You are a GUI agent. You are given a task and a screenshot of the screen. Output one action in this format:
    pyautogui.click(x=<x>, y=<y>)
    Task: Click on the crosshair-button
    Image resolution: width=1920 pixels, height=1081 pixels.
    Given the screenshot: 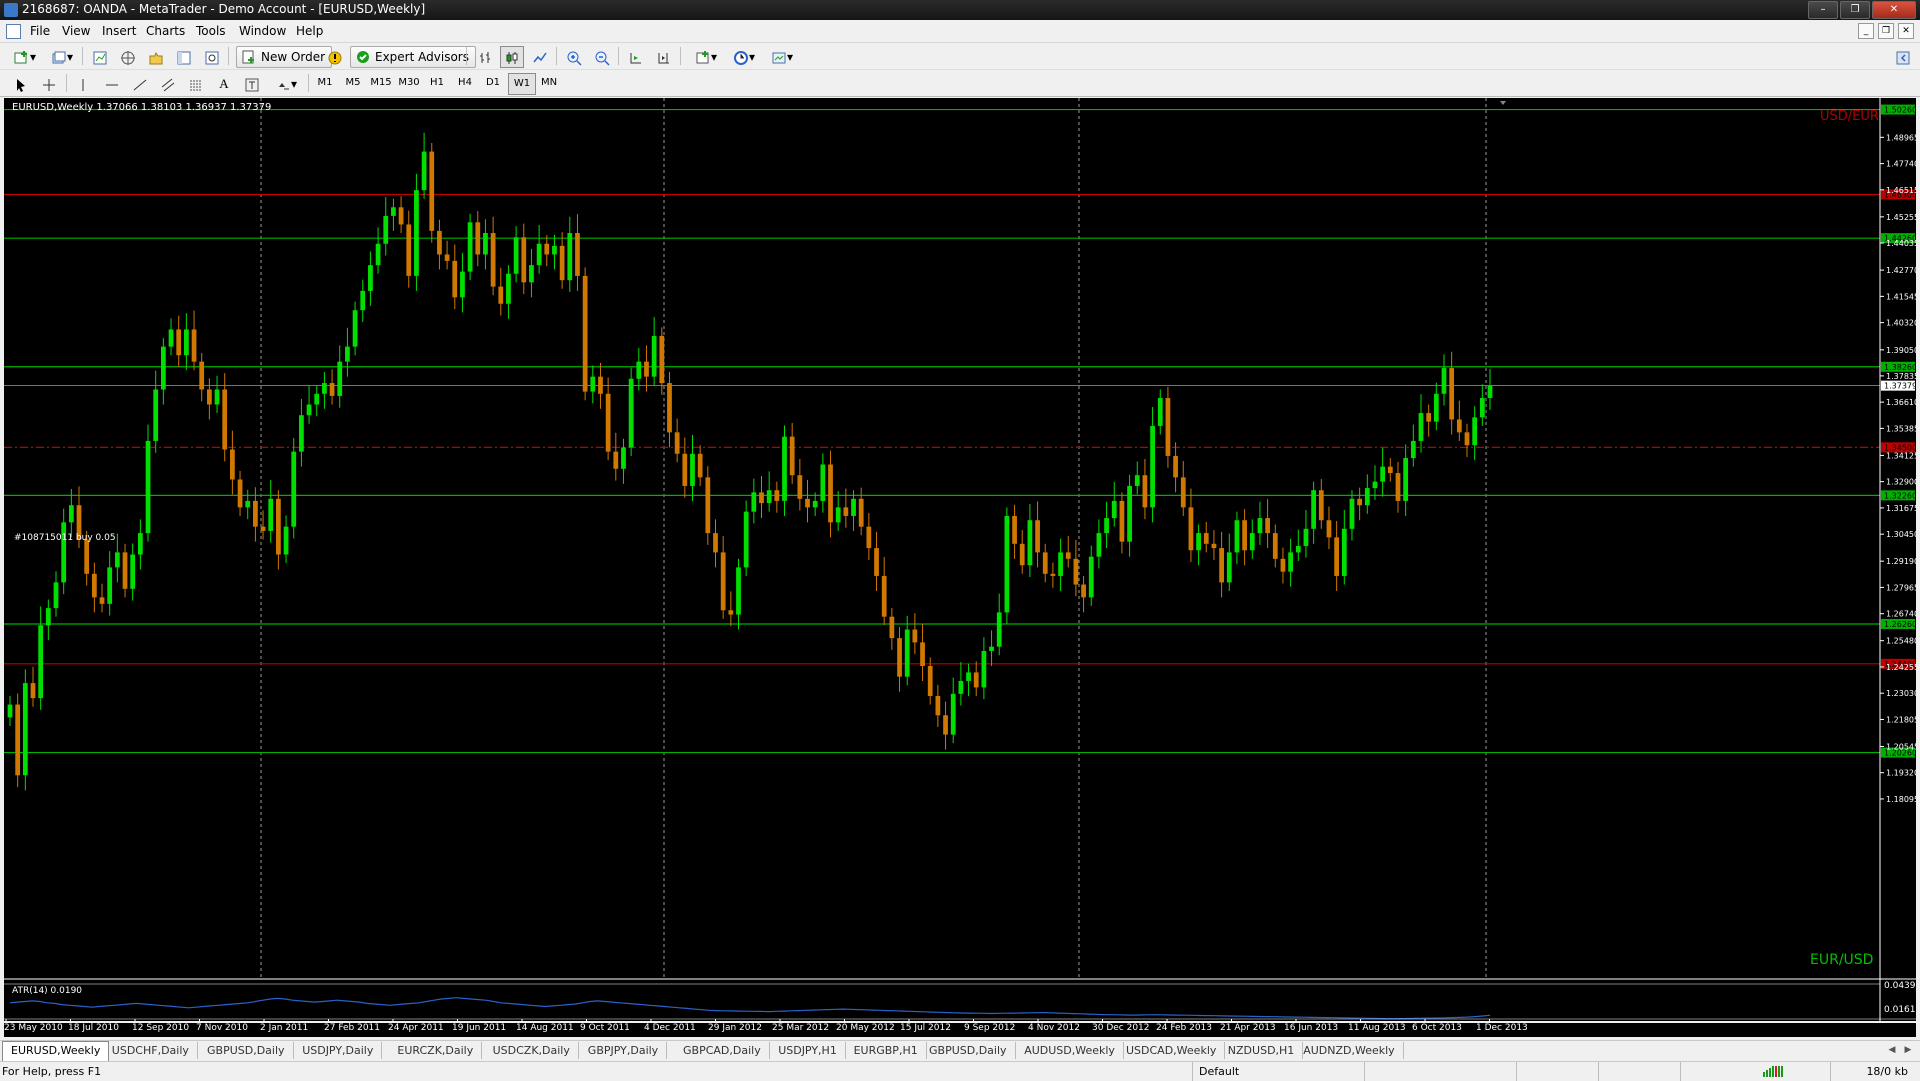 What is the action you would take?
    pyautogui.click(x=49, y=84)
    